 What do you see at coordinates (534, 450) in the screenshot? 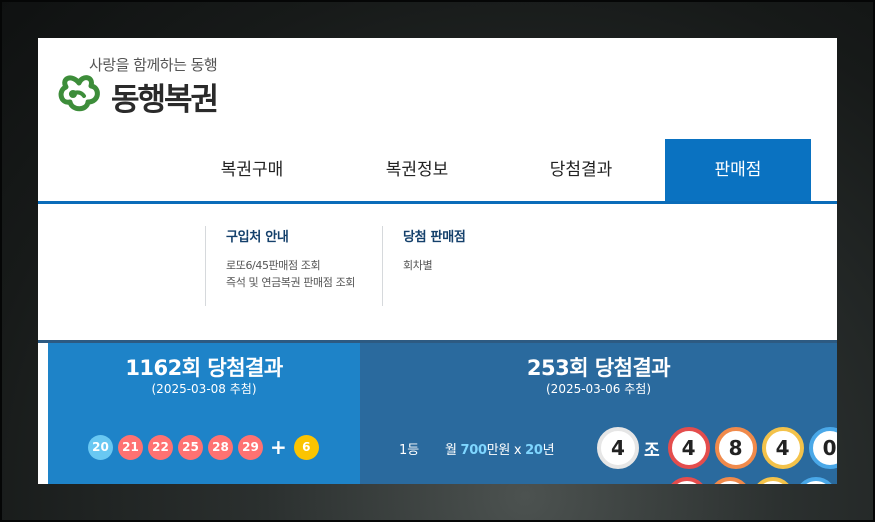
I see `prize-years: 20` at bounding box center [534, 450].